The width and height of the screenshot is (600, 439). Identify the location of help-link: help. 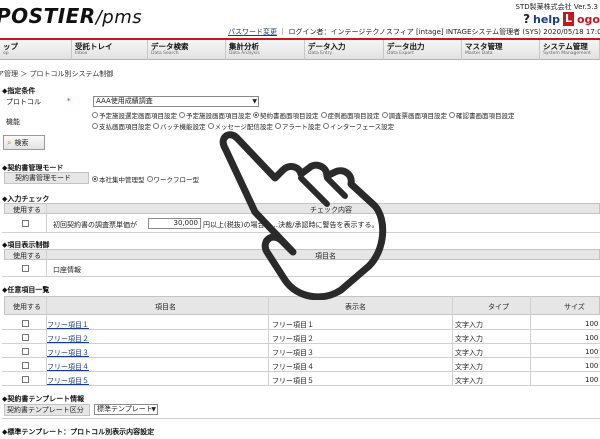
(546, 19).